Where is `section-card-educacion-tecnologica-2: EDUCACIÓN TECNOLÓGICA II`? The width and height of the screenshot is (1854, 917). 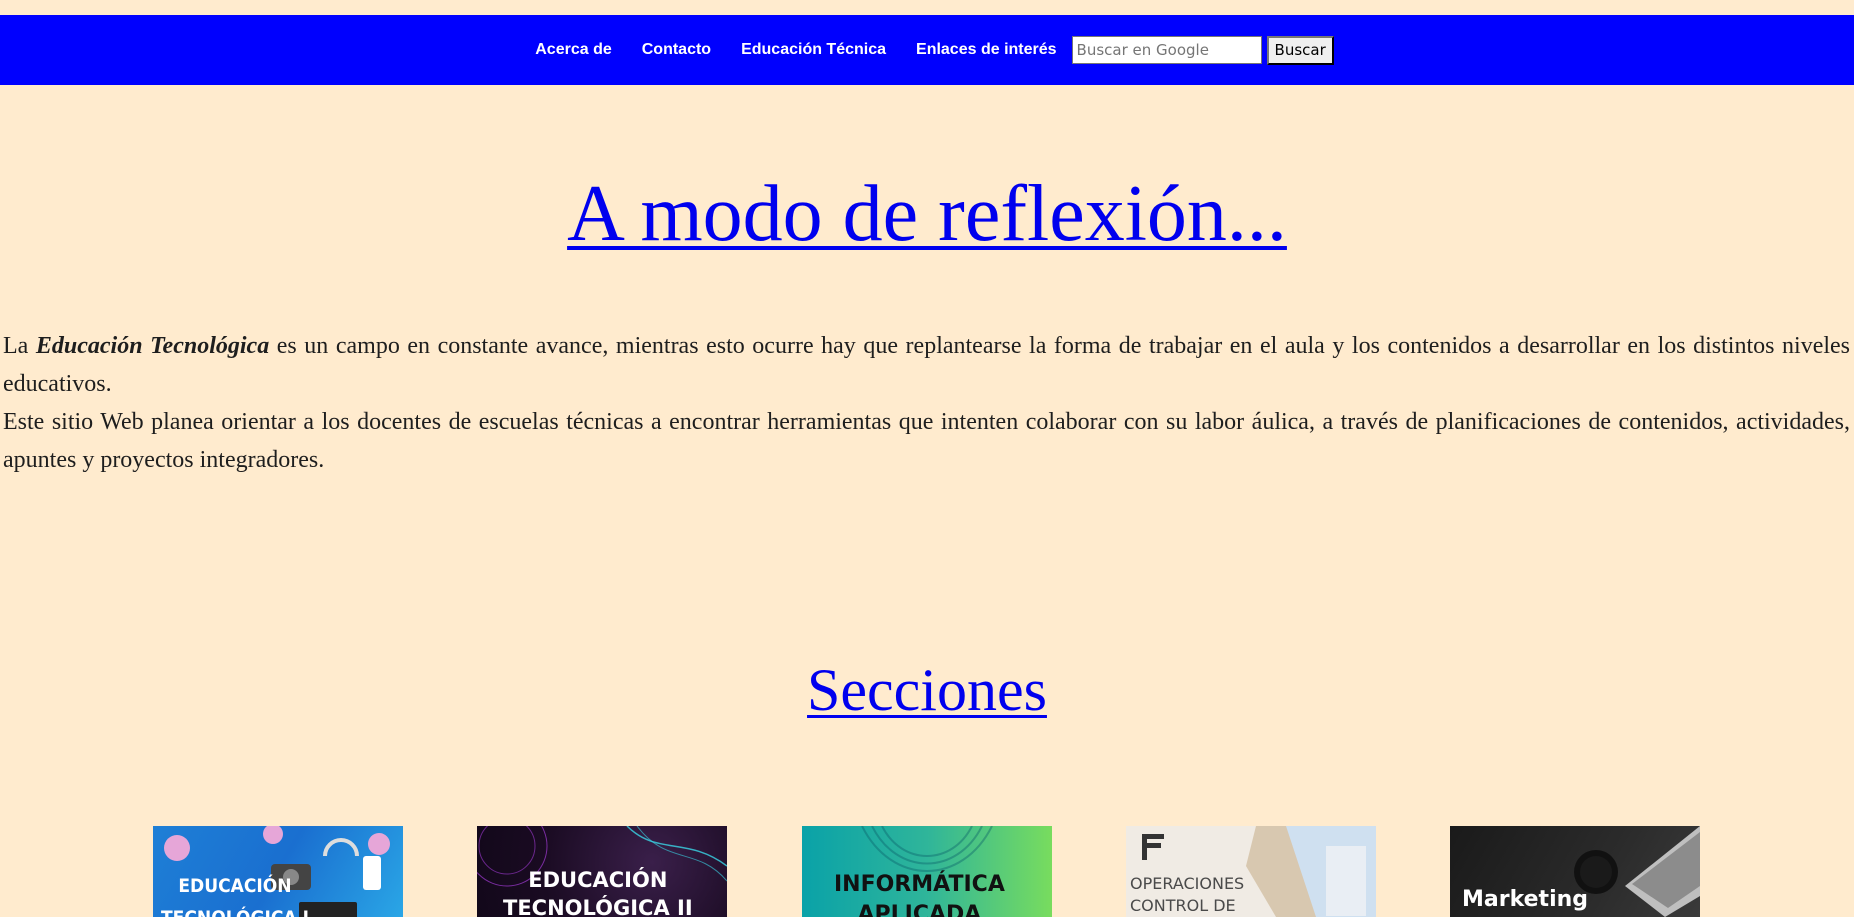 section-card-educacion-tecnologica-2: EDUCACIÓN TECNOLÓGICA II is located at coordinates (602, 871).